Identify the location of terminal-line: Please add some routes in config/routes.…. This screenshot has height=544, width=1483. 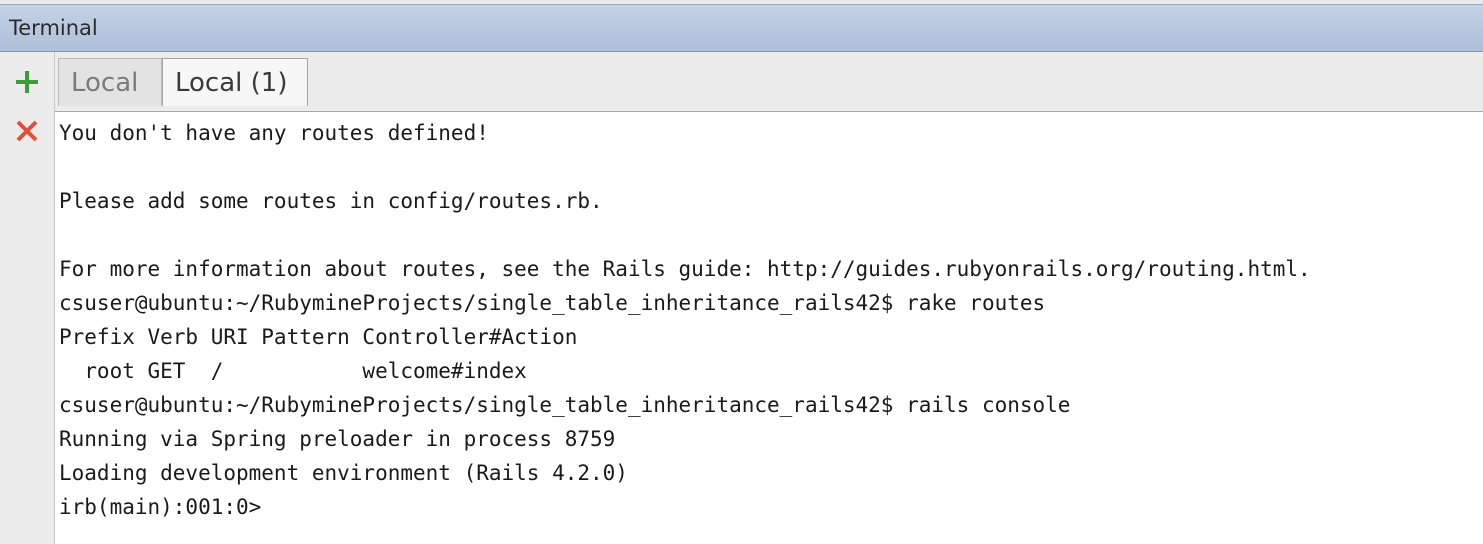
(331, 201).